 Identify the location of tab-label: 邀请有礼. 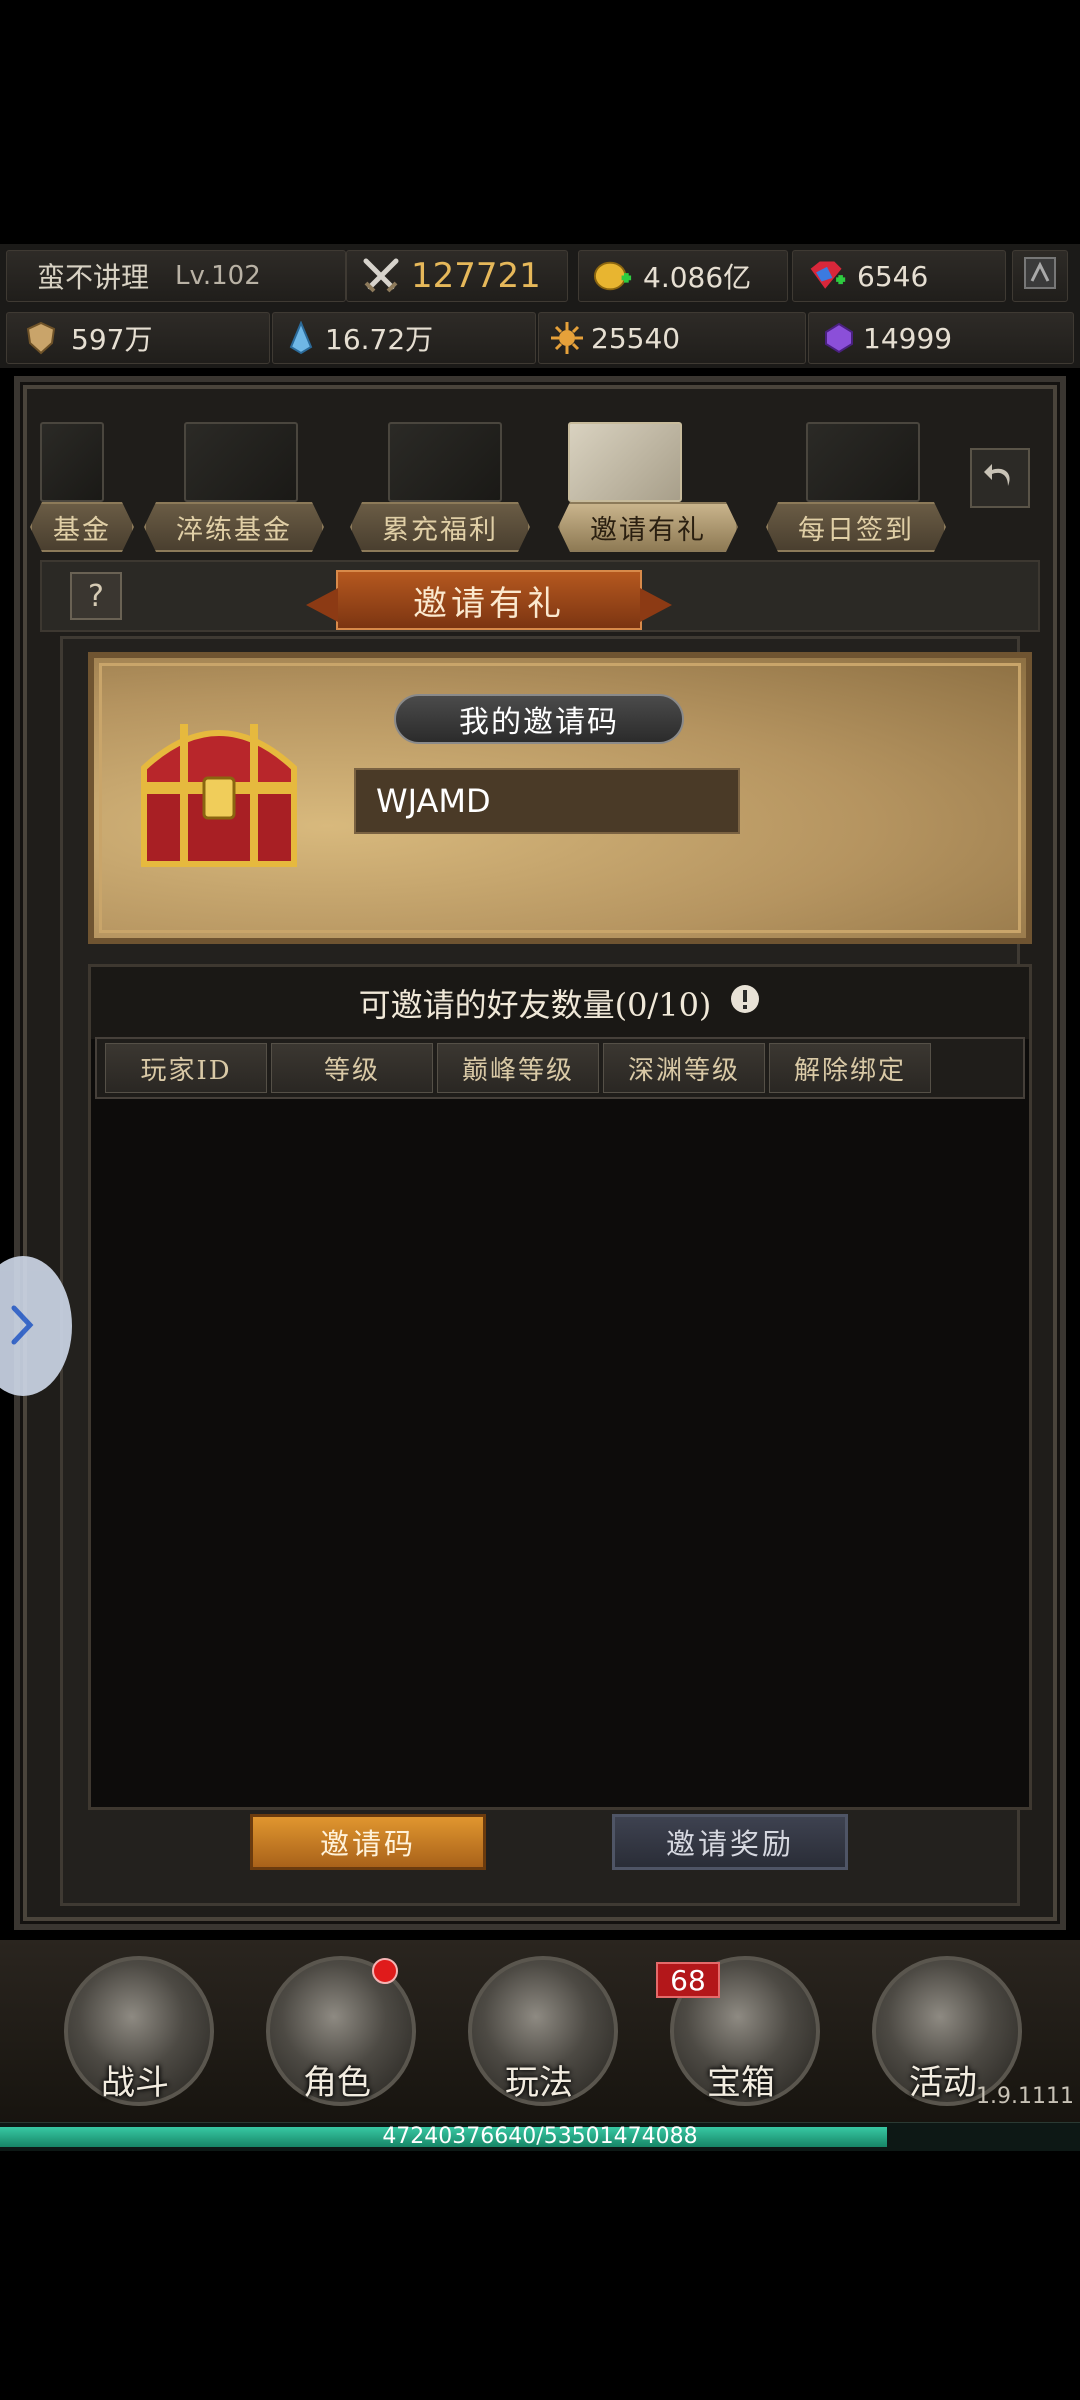
(648, 530).